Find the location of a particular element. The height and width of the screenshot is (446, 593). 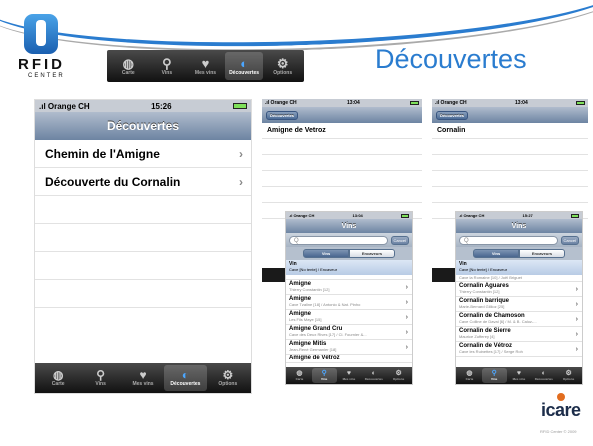

wine-row: Amigne Les Fils Maye [15] › is located at coordinates (349, 317).